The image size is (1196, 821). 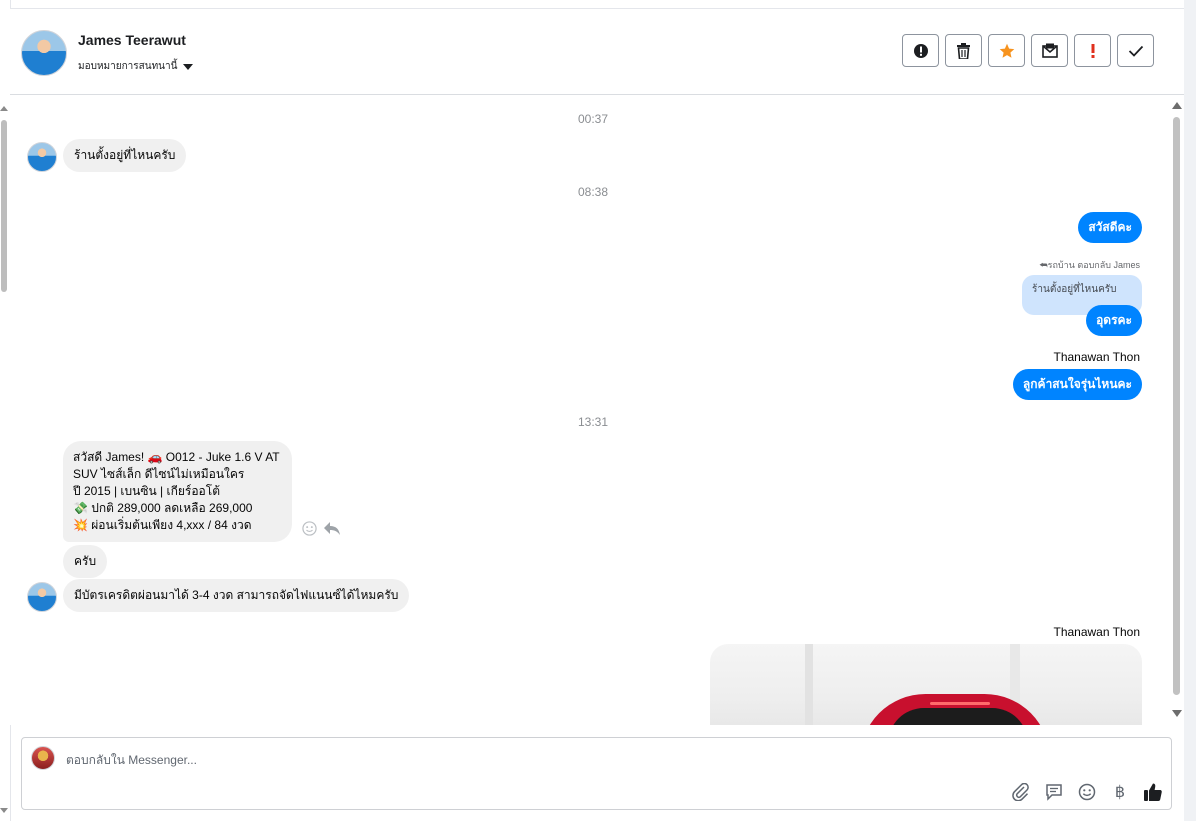 I want to click on contact-avatar, so click(x=44, y=53).